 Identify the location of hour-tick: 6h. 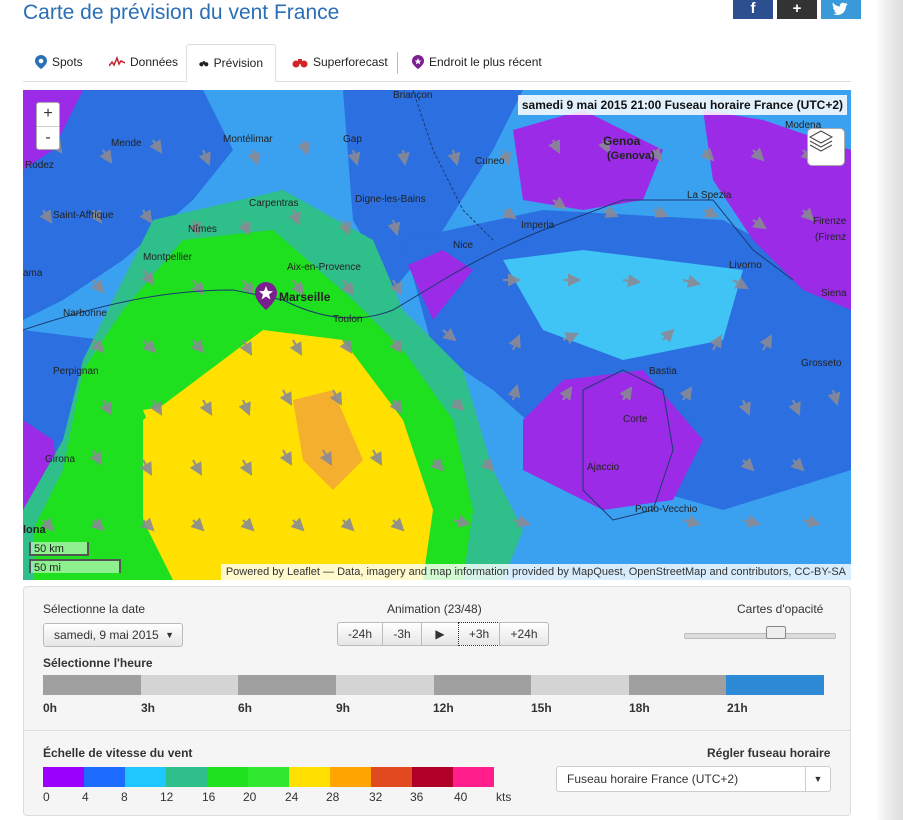
(245, 708).